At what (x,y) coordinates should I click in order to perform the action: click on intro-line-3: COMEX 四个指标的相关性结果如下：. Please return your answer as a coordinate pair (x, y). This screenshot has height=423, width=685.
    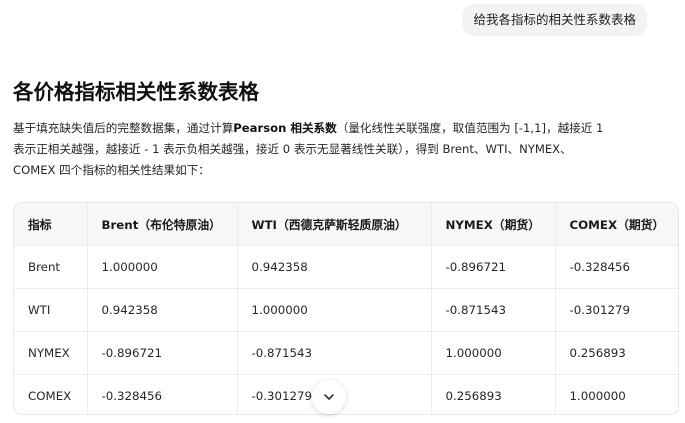
    Looking at the image, I should click on (111, 170).